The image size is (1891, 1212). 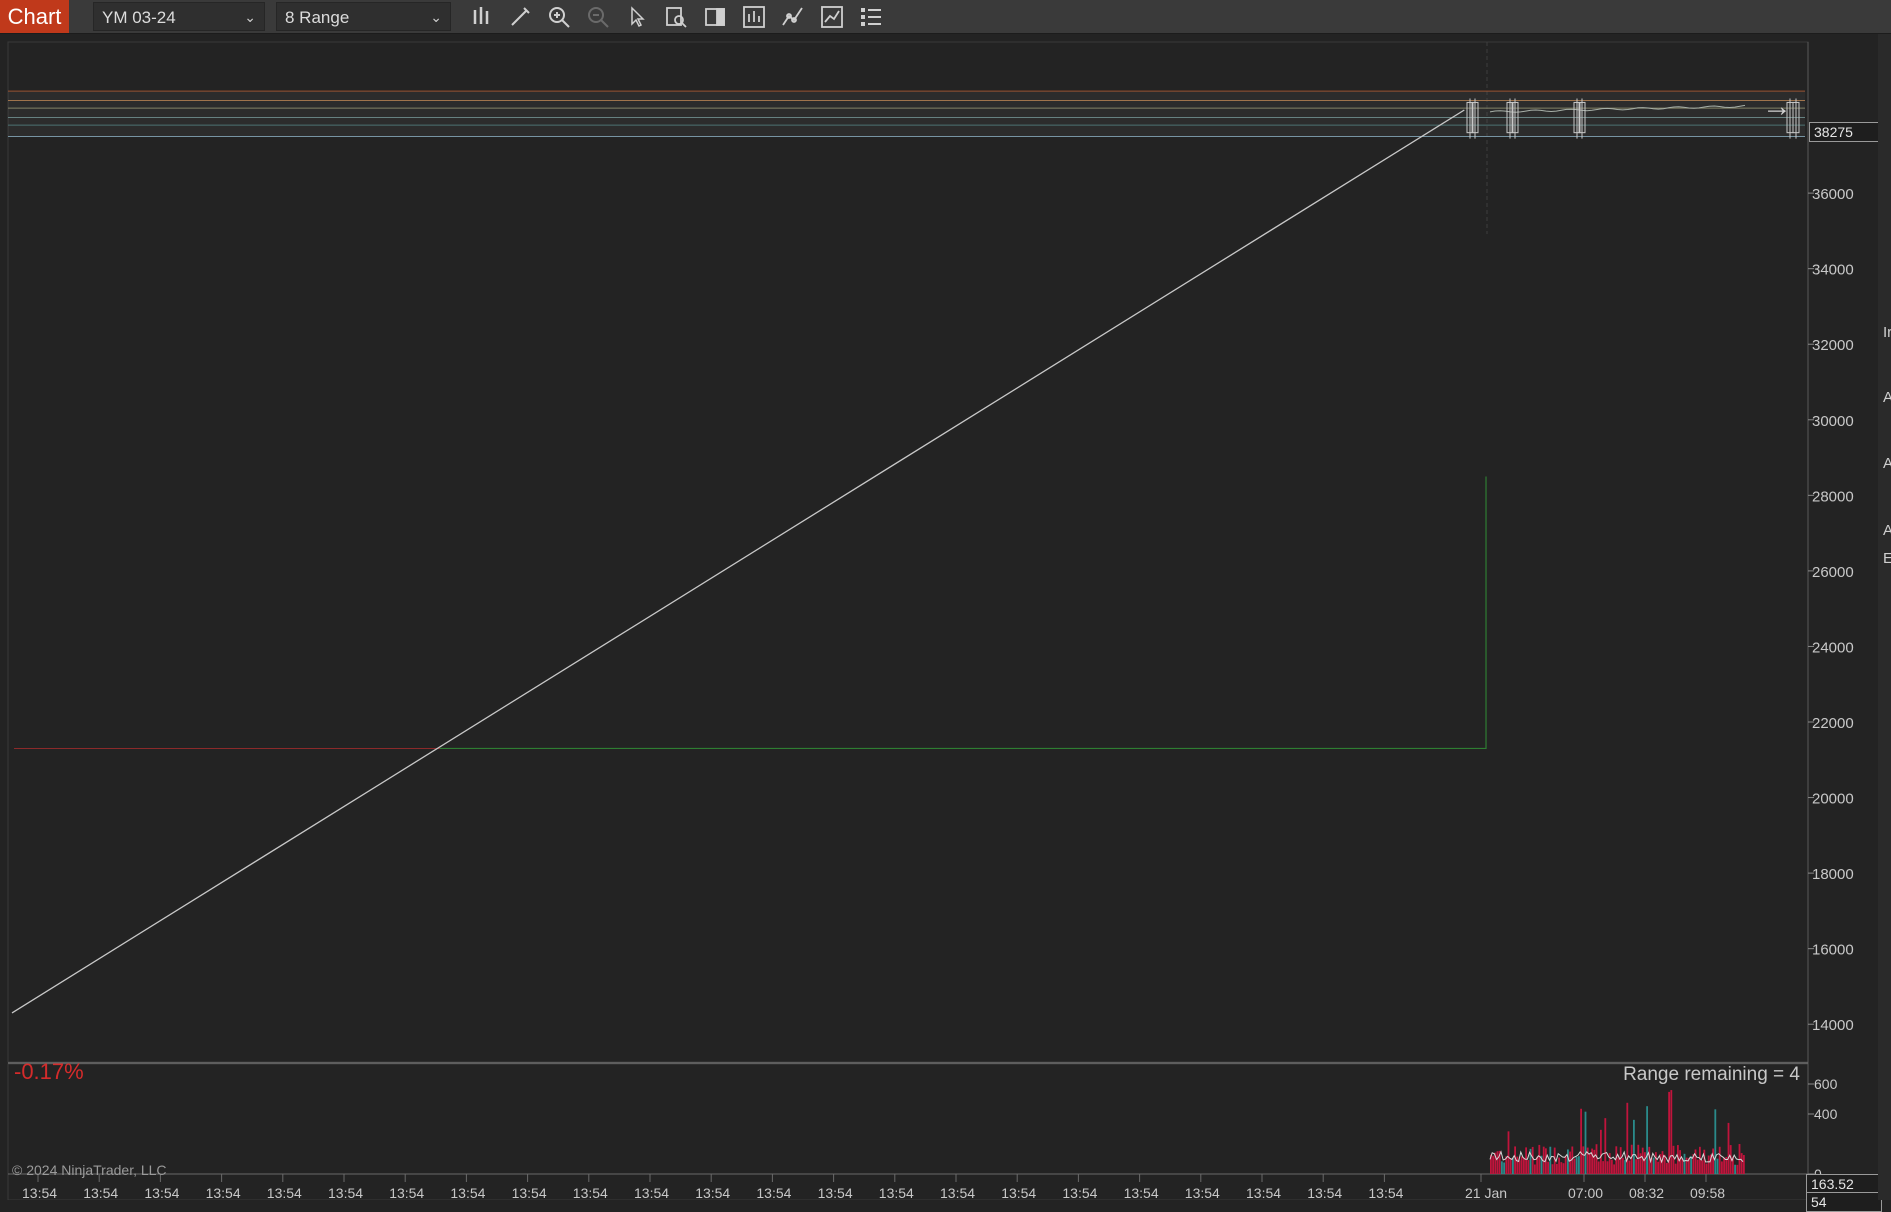 I want to click on zoom-in-icon, so click(x=559, y=17).